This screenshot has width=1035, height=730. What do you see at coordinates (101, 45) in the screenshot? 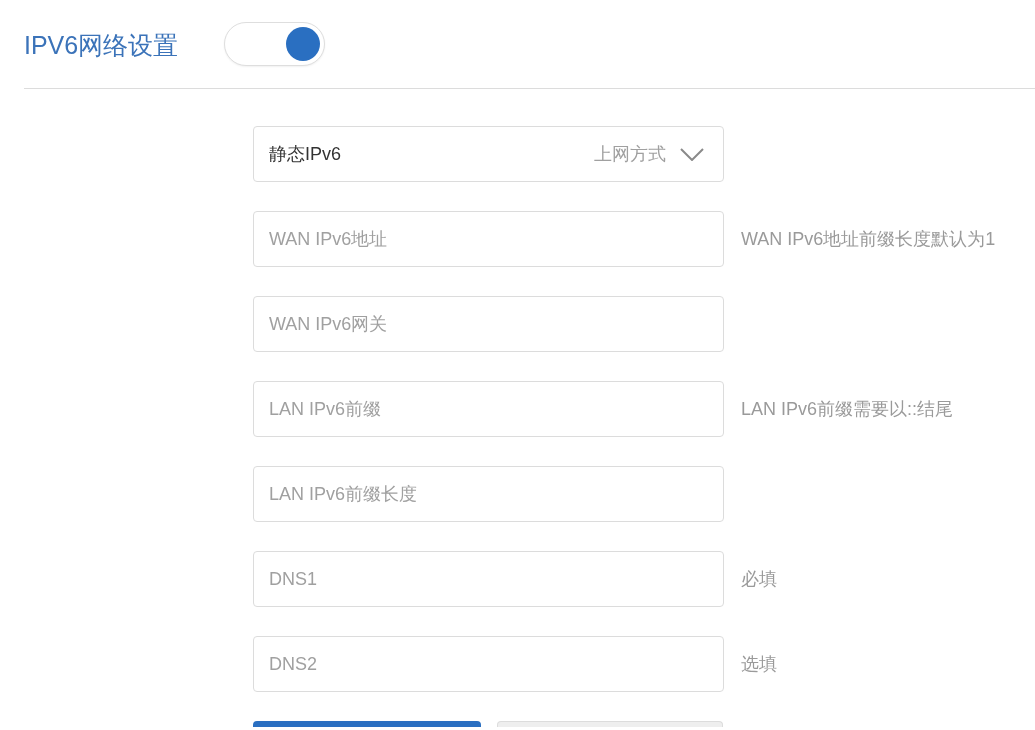
I see `page-title: IPV6网络设置` at bounding box center [101, 45].